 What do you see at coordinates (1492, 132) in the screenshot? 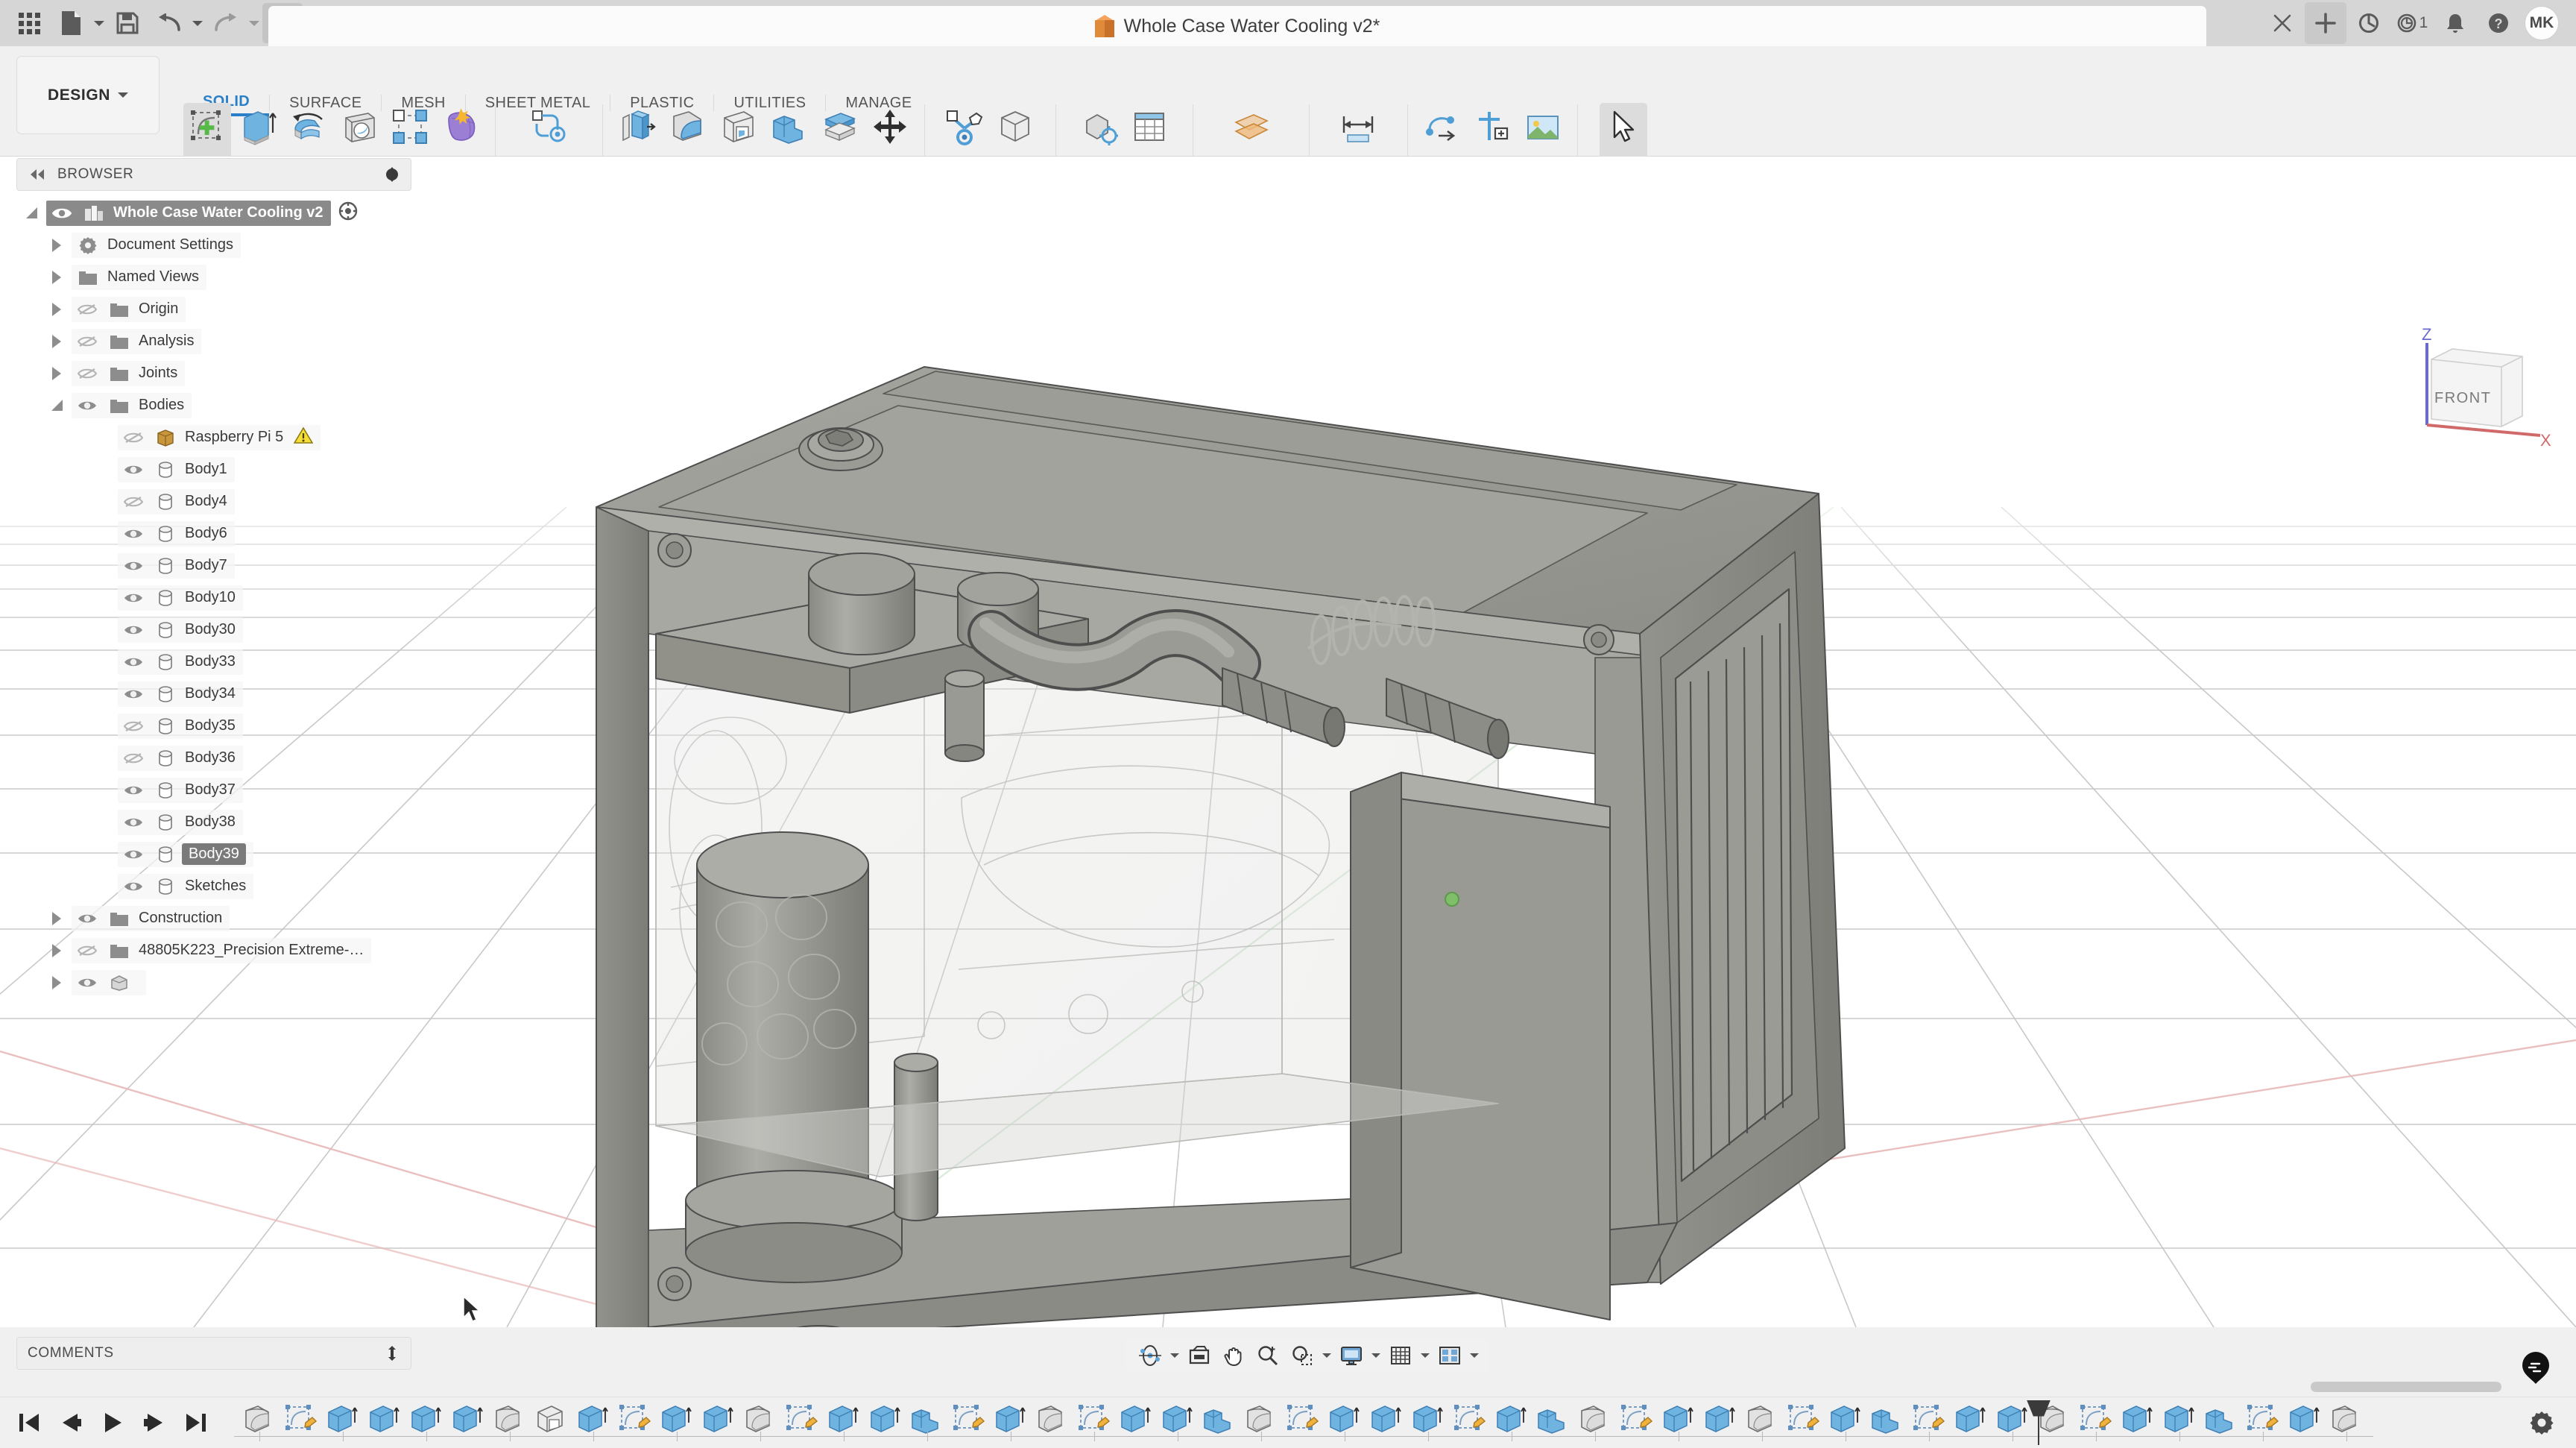
I see `insert-mcmaster-tool` at bounding box center [1492, 132].